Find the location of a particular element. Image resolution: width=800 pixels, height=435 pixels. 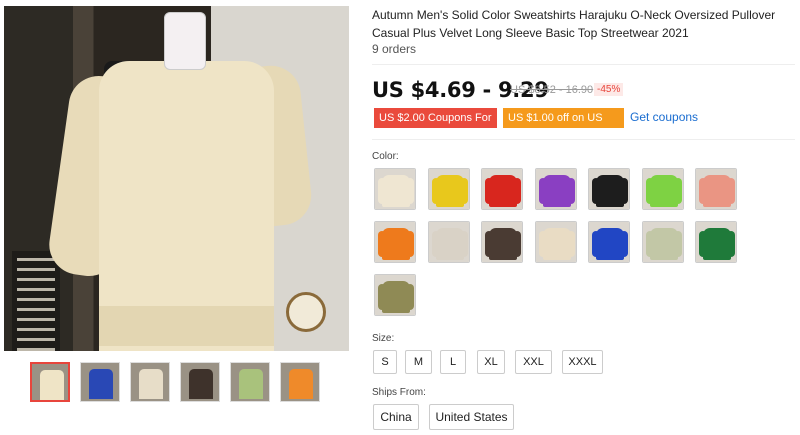

cafe-menu-sign is located at coordinates (36, 301).